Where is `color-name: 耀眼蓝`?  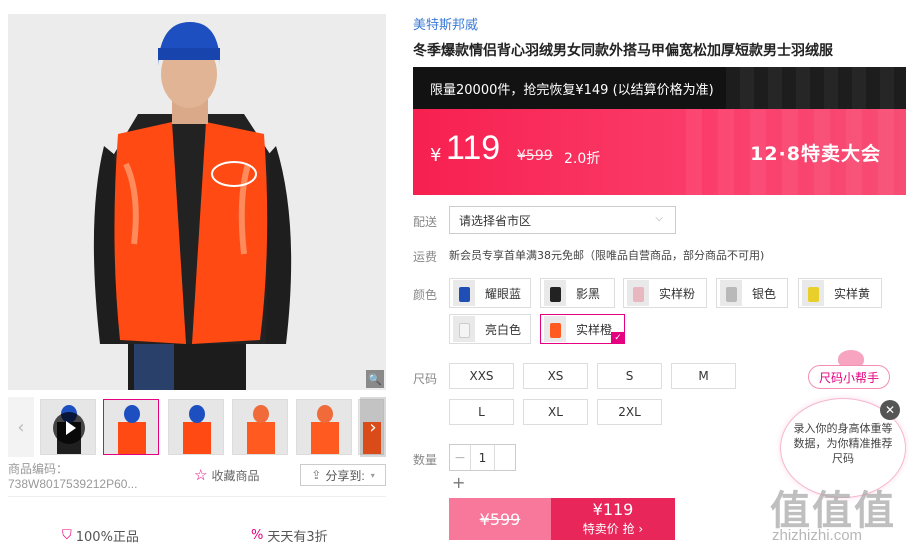
color-name: 耀眼蓝 is located at coordinates (503, 293).